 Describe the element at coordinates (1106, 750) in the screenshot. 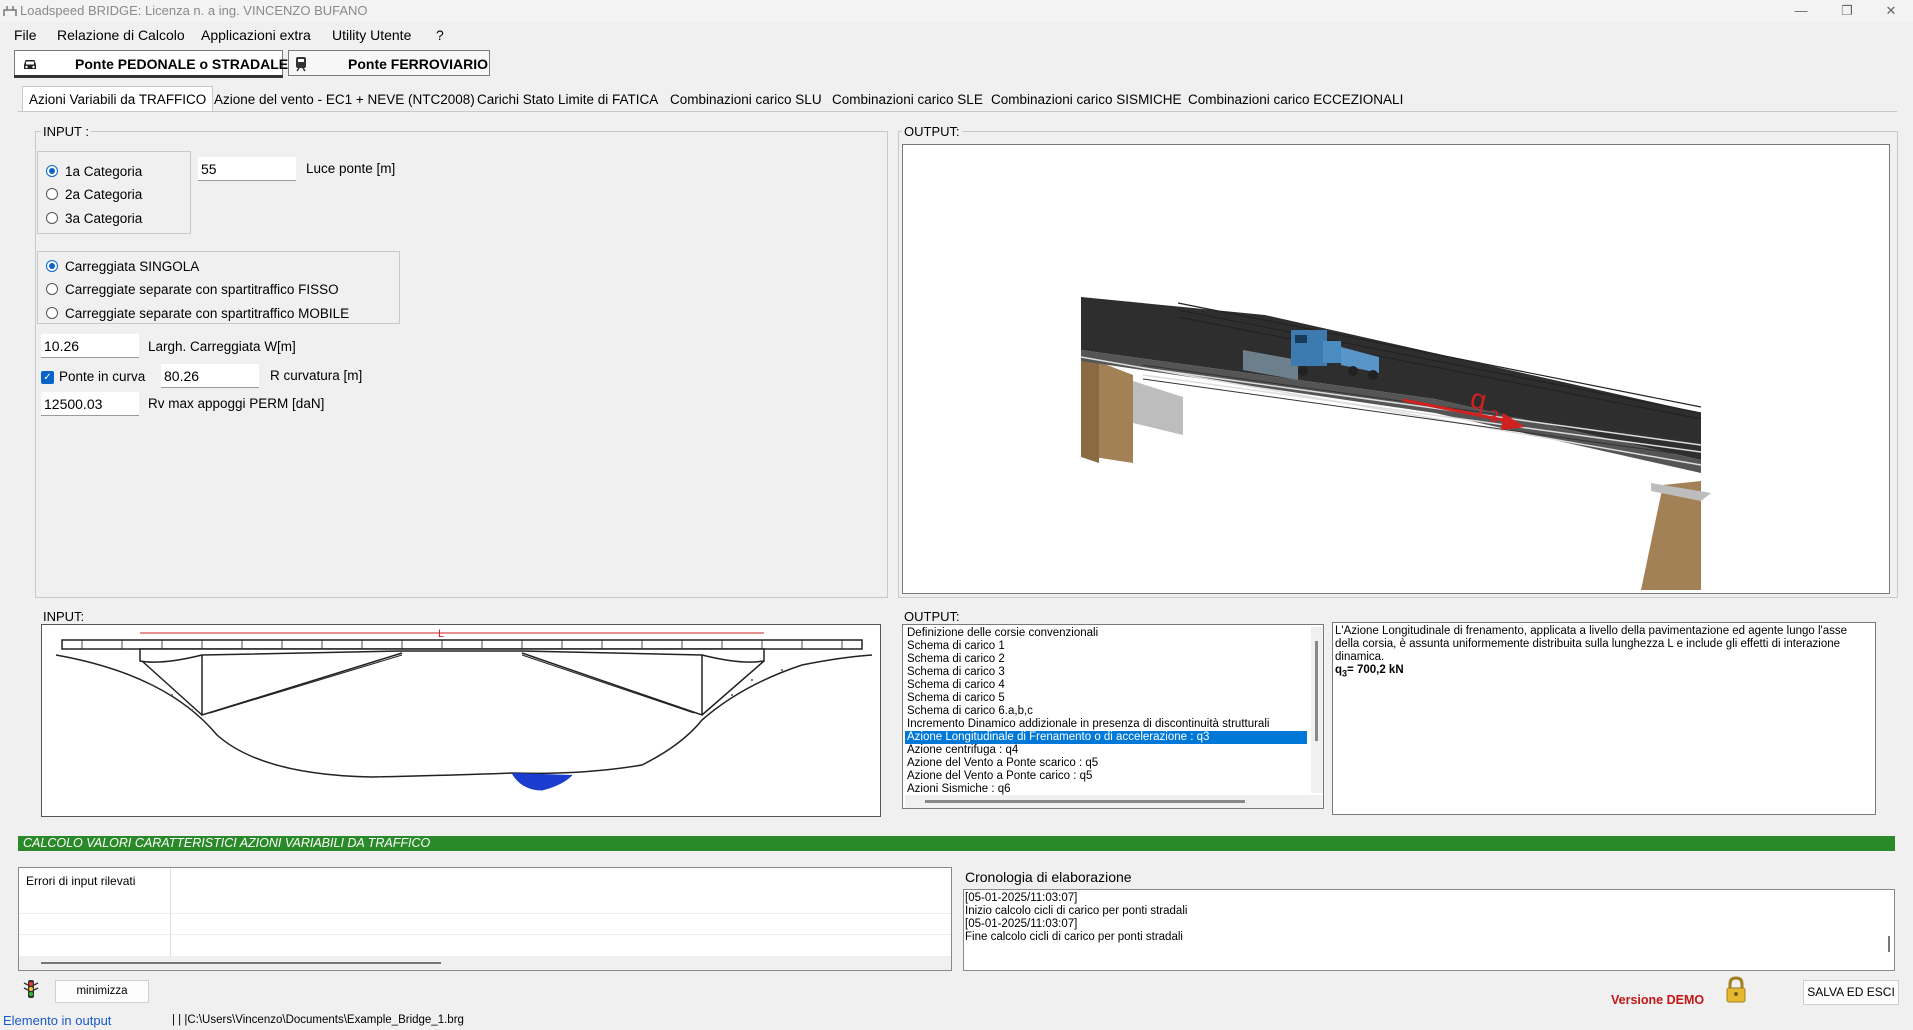

I see `list-item: Azione centrifuga : q4` at that location.